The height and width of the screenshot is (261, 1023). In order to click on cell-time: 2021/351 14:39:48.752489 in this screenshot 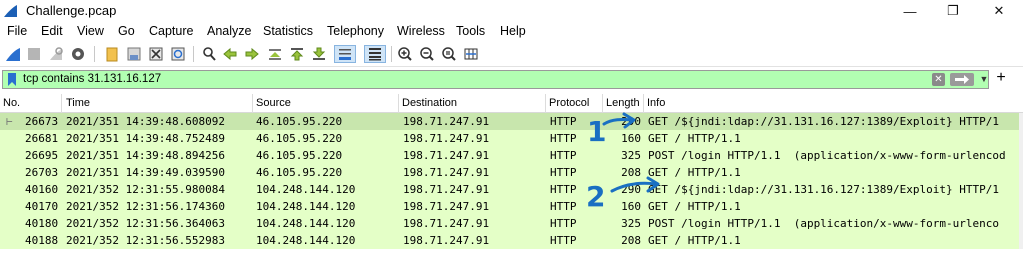, I will do `click(145, 138)`.